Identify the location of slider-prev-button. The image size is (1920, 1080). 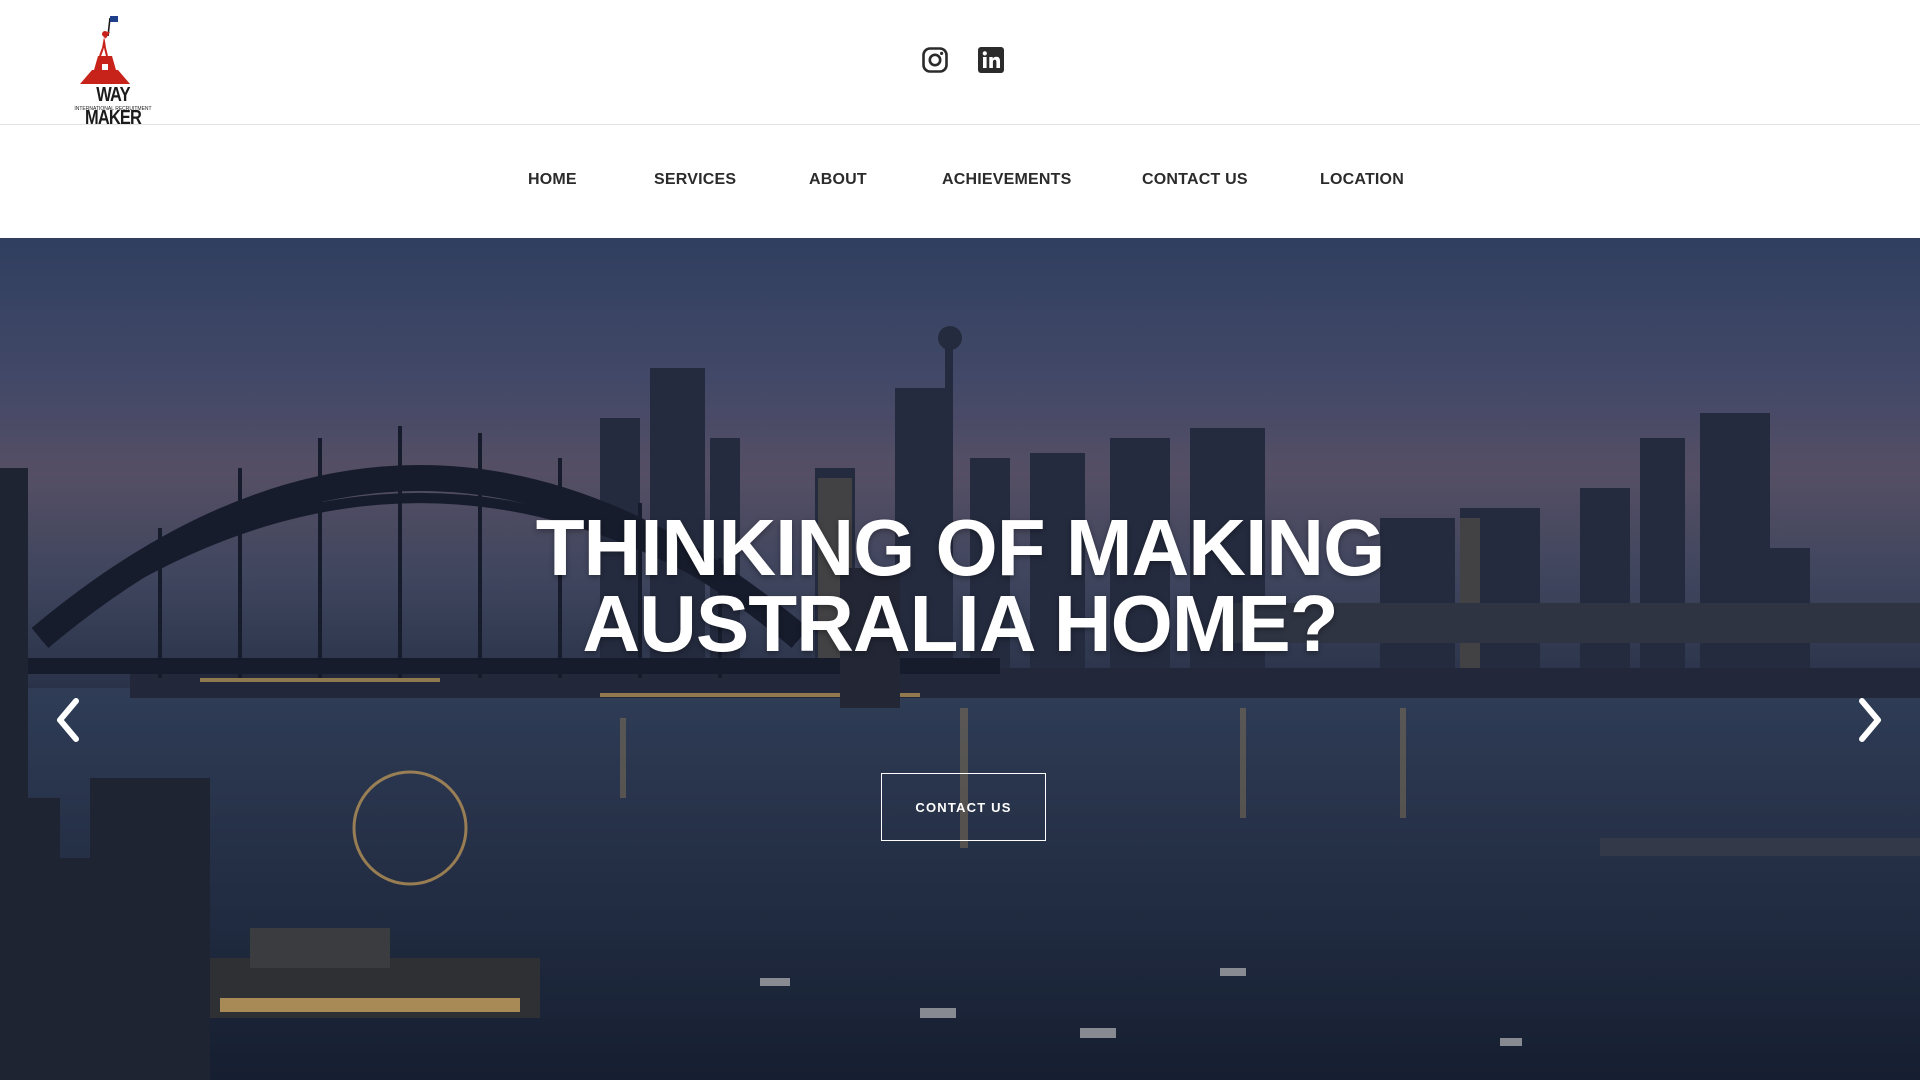
(68, 720).